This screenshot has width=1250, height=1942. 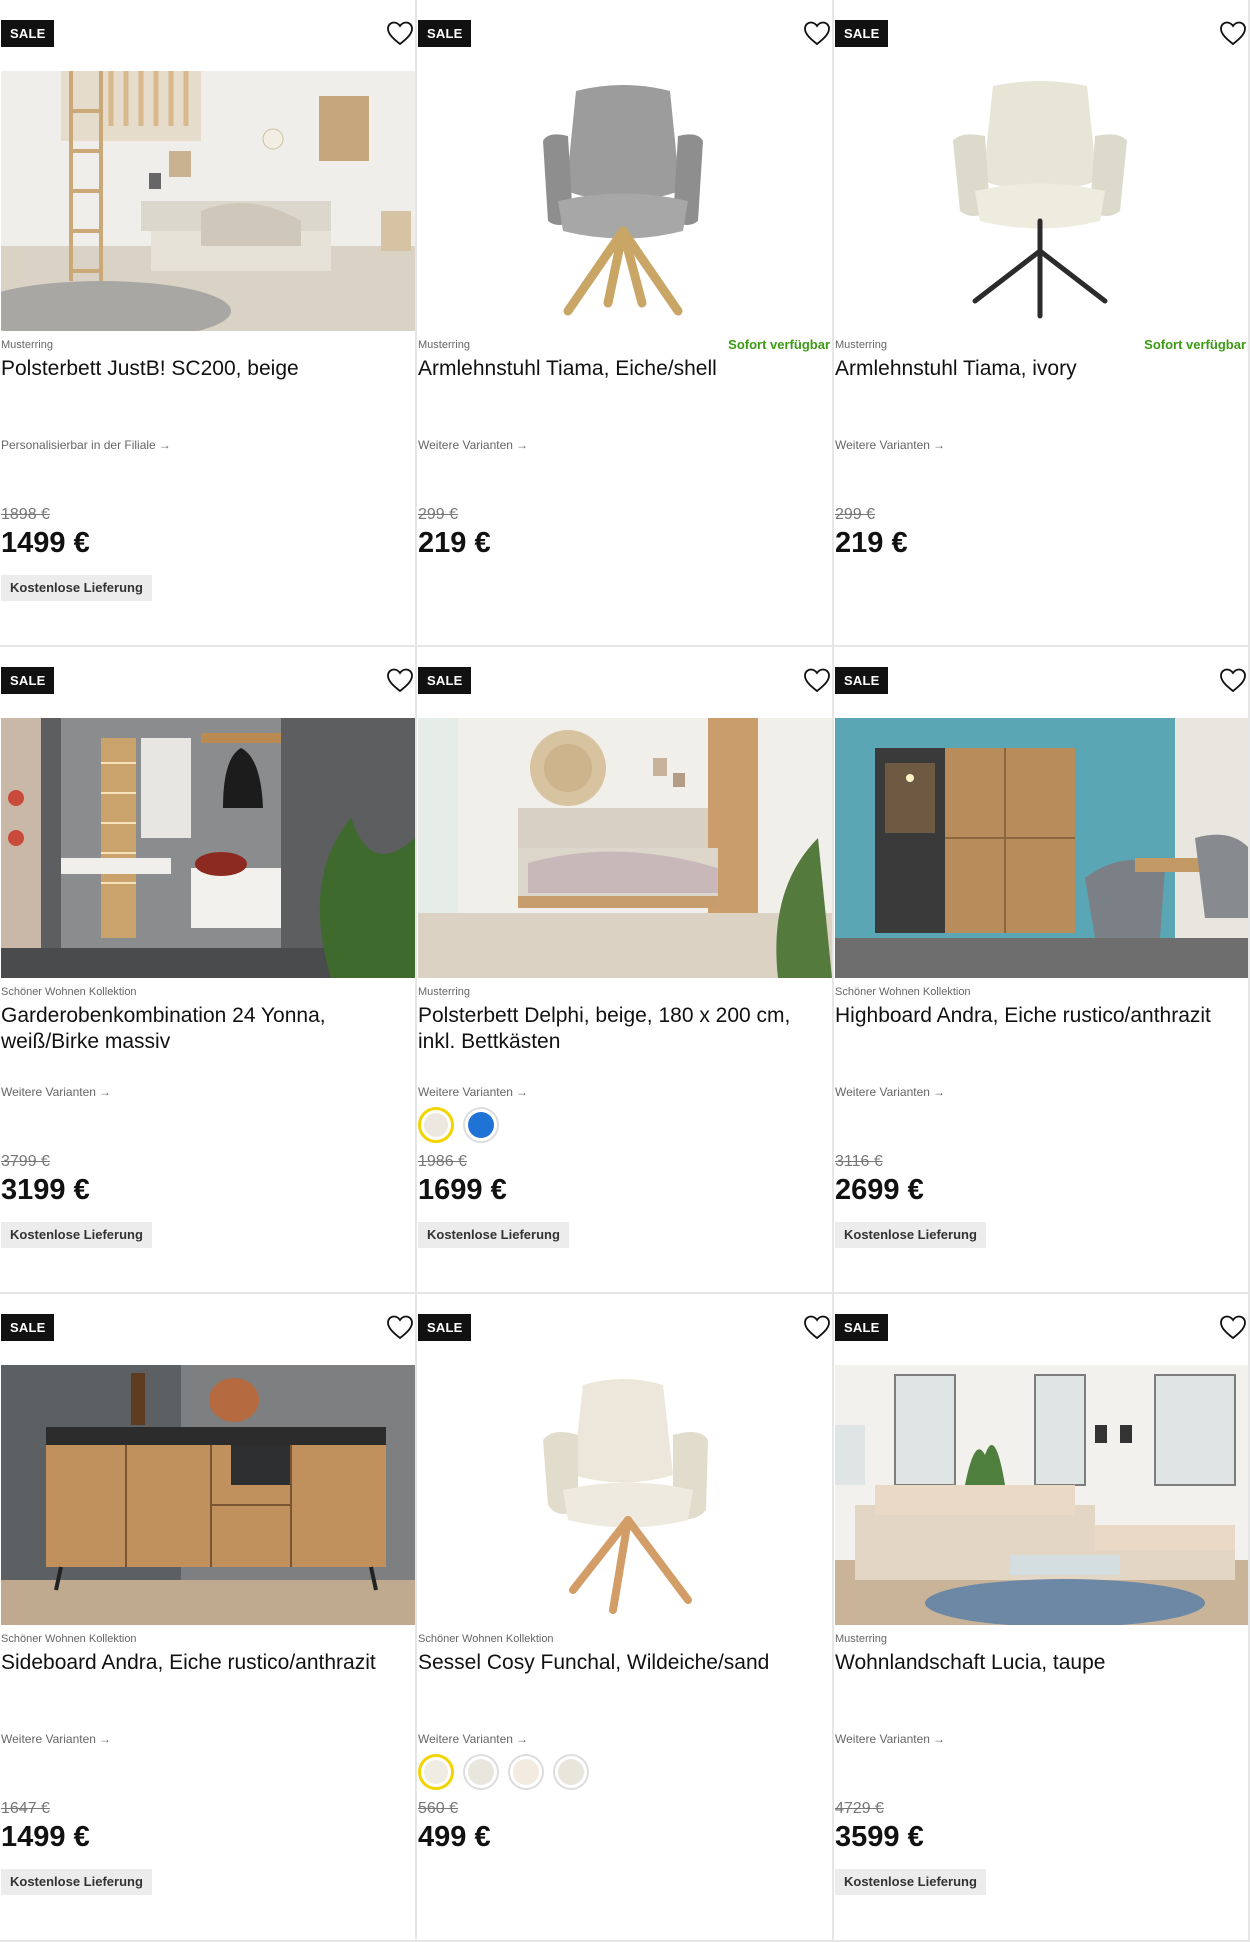 What do you see at coordinates (625, 201) in the screenshot?
I see `grey-armchair-oak-legs-image` at bounding box center [625, 201].